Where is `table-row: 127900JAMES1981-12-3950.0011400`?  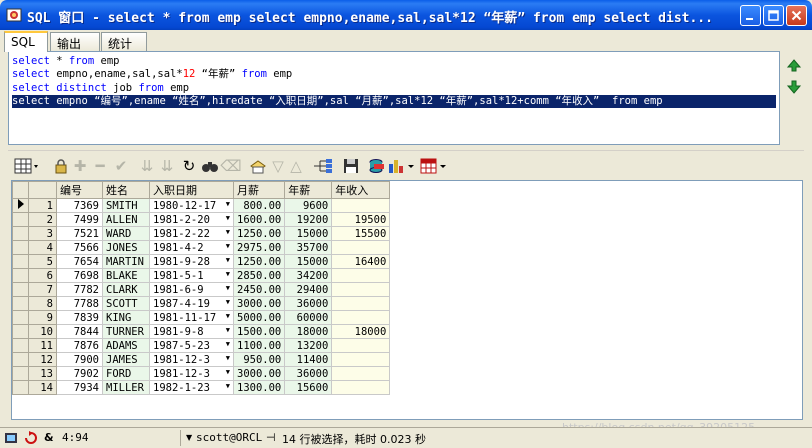 table-row: 127900JAMES1981-12-3950.0011400 is located at coordinates (201, 359).